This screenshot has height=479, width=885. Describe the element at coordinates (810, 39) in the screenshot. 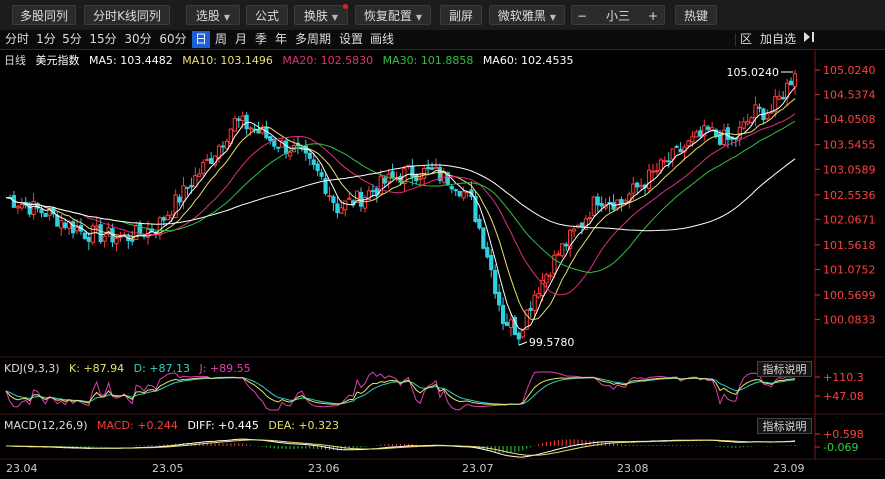

I see `panel-collapse-icon` at that location.